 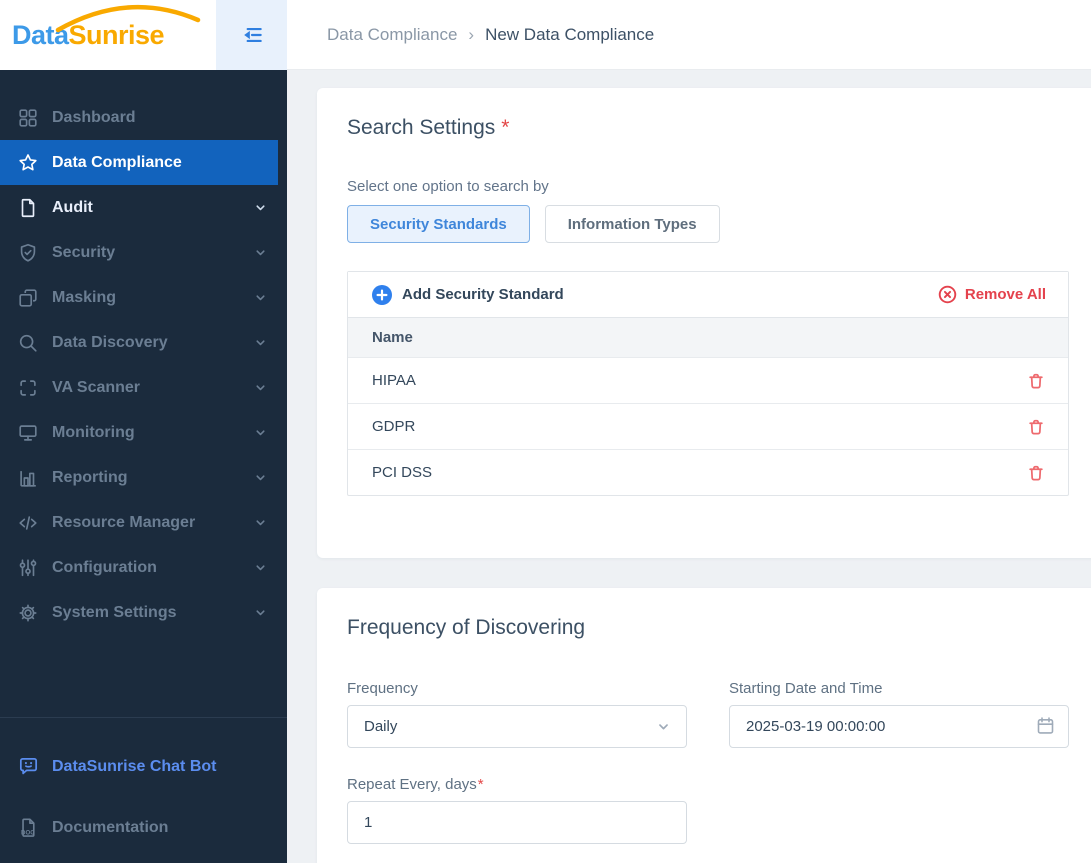 What do you see at coordinates (570, 34) in the screenshot?
I see `breadcrumb-current: New Data Compliance` at bounding box center [570, 34].